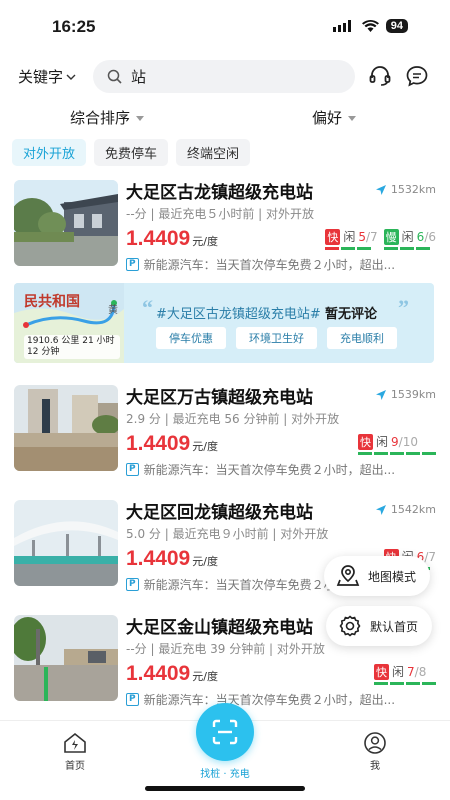 The width and height of the screenshot is (450, 800). What do you see at coordinates (225, 119) in the screenshot?
I see `sort-row: 综合排序 偏好` at bounding box center [225, 119].